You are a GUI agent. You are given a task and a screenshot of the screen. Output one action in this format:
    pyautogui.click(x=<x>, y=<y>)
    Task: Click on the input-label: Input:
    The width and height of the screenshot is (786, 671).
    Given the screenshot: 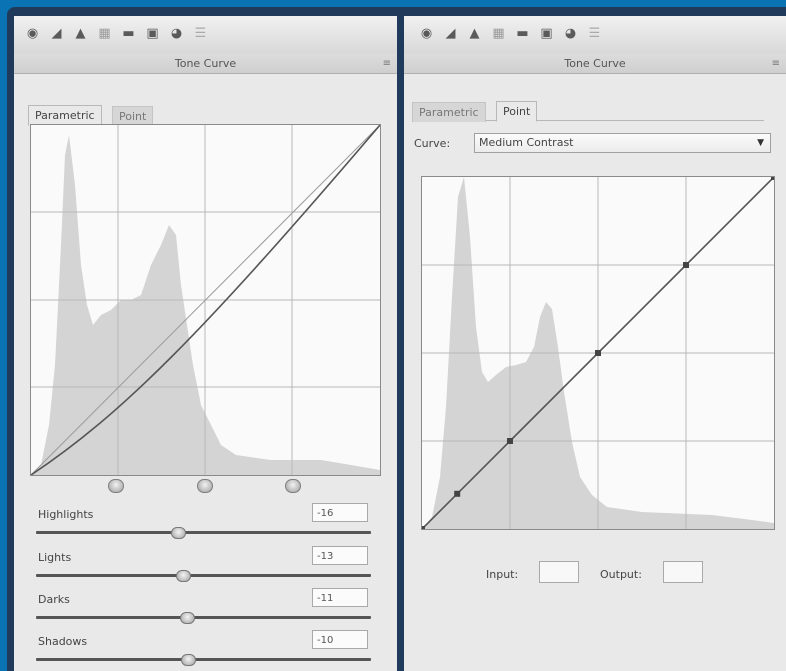 What is the action you would take?
    pyautogui.click(x=502, y=574)
    